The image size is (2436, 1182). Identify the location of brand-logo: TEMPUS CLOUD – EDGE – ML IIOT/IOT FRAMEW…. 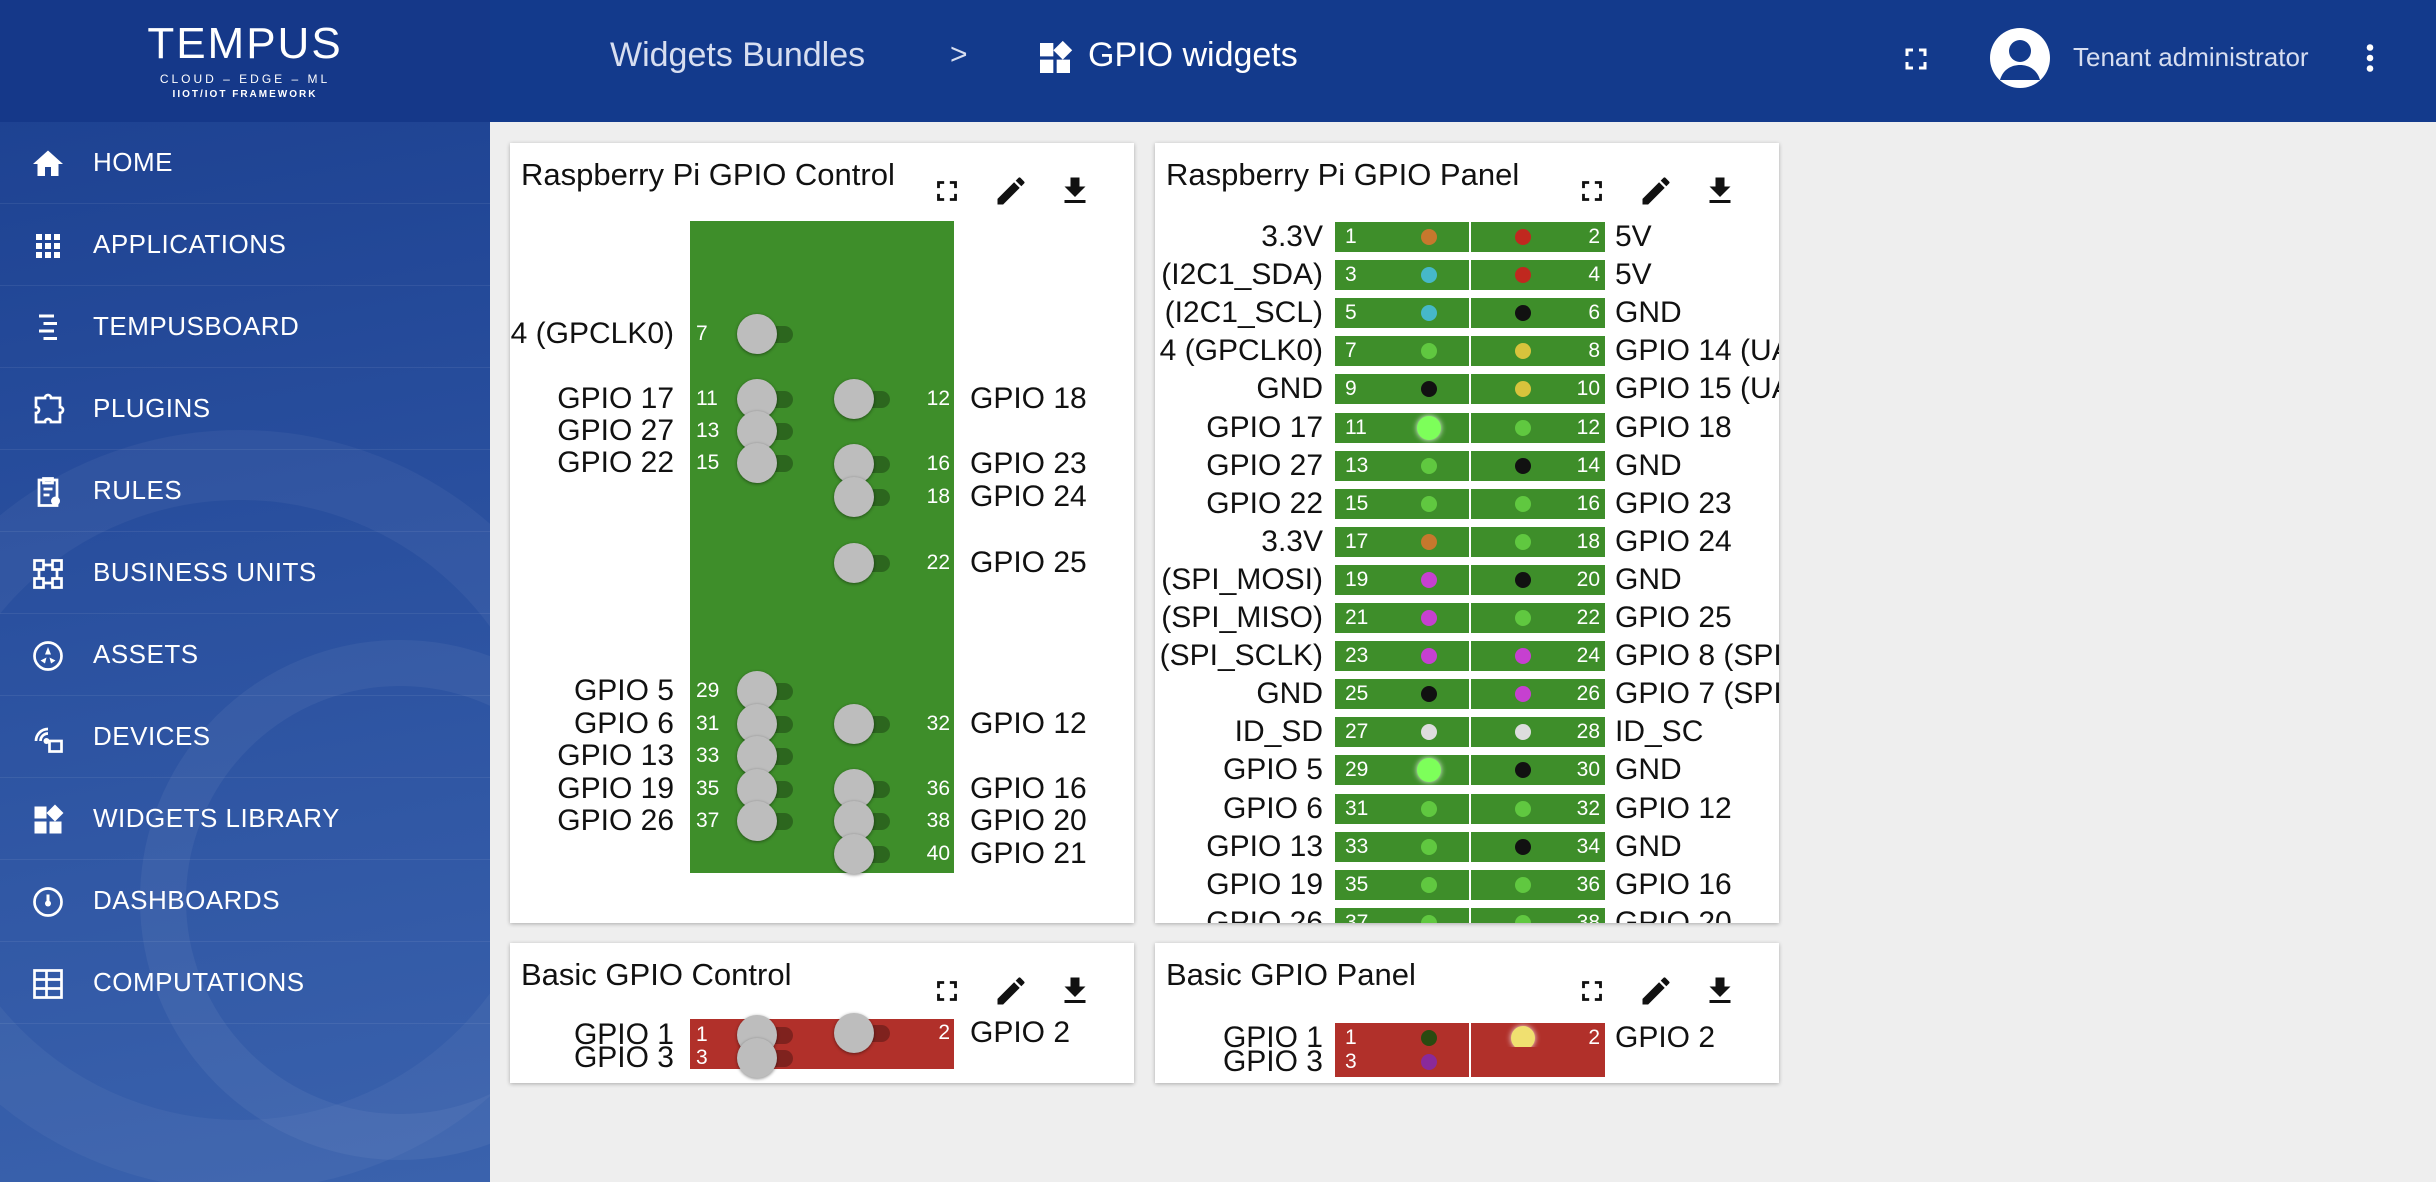
(245, 61).